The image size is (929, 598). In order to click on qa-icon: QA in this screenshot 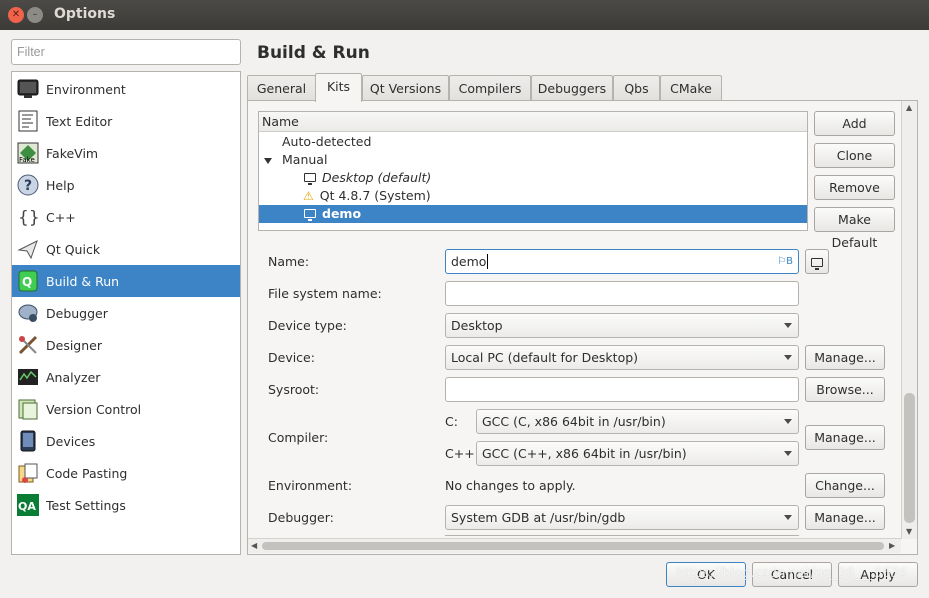, I will do `click(28, 505)`.